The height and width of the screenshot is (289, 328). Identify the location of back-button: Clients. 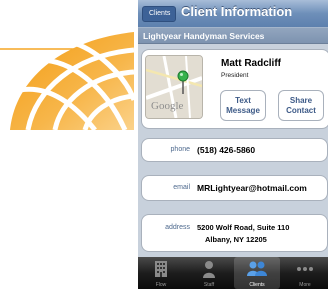
(159, 14).